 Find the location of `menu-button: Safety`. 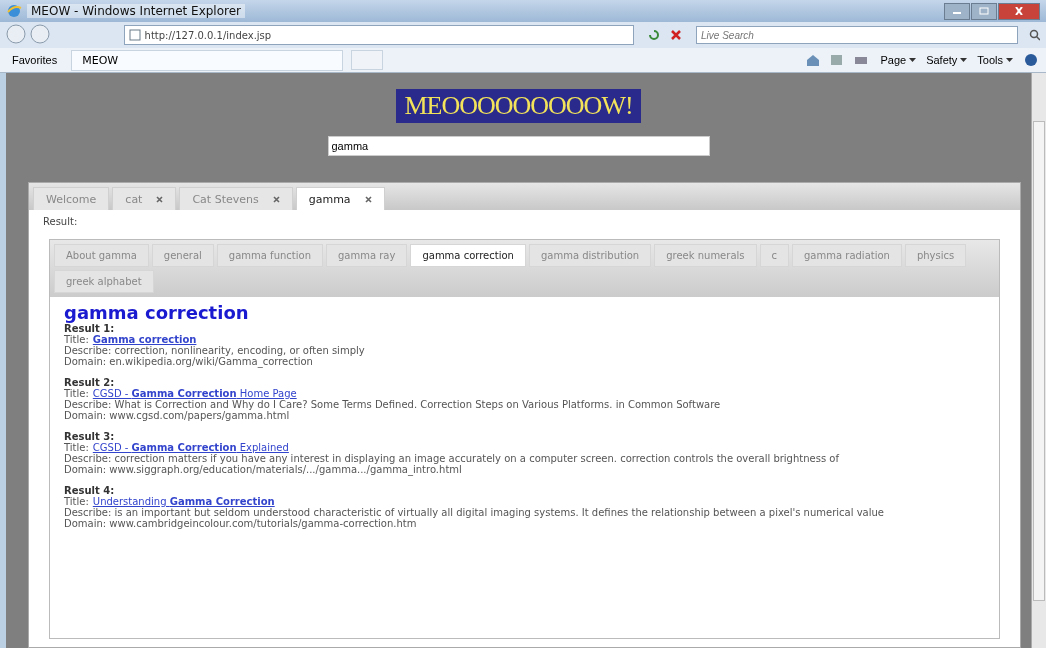

menu-button: Safety is located at coordinates (947, 60).